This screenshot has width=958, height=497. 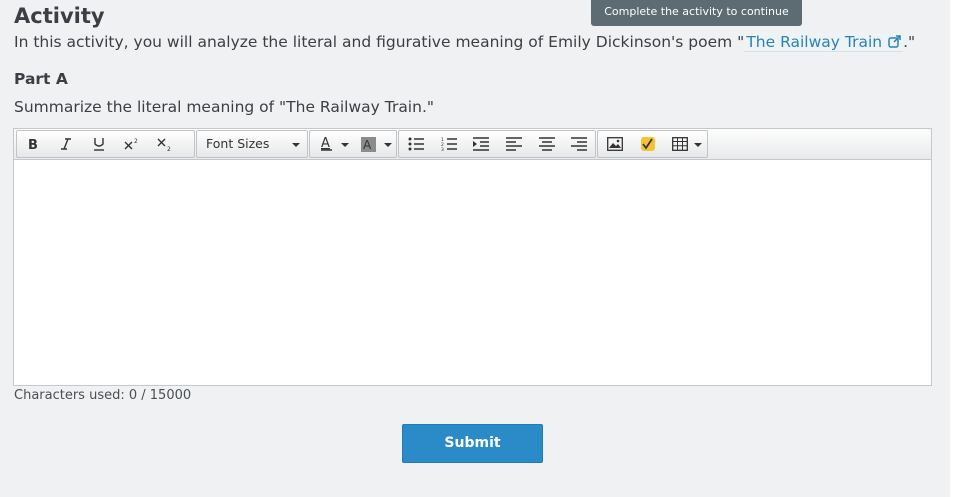 What do you see at coordinates (472, 443) in the screenshot?
I see `submit-button: Submit` at bounding box center [472, 443].